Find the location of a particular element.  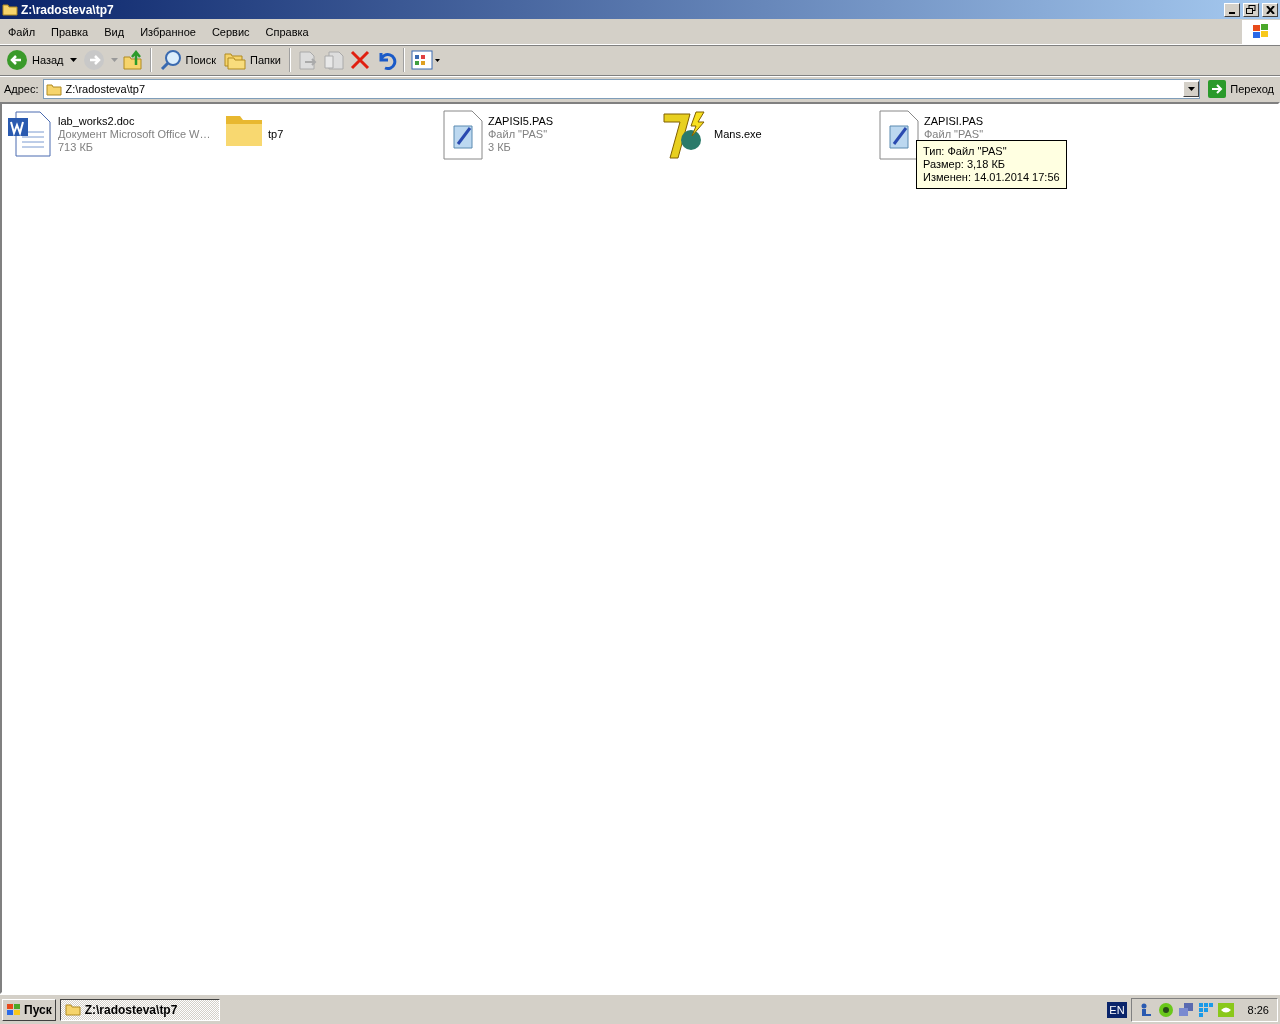

file-name: Mans.exe is located at coordinates (738, 134).